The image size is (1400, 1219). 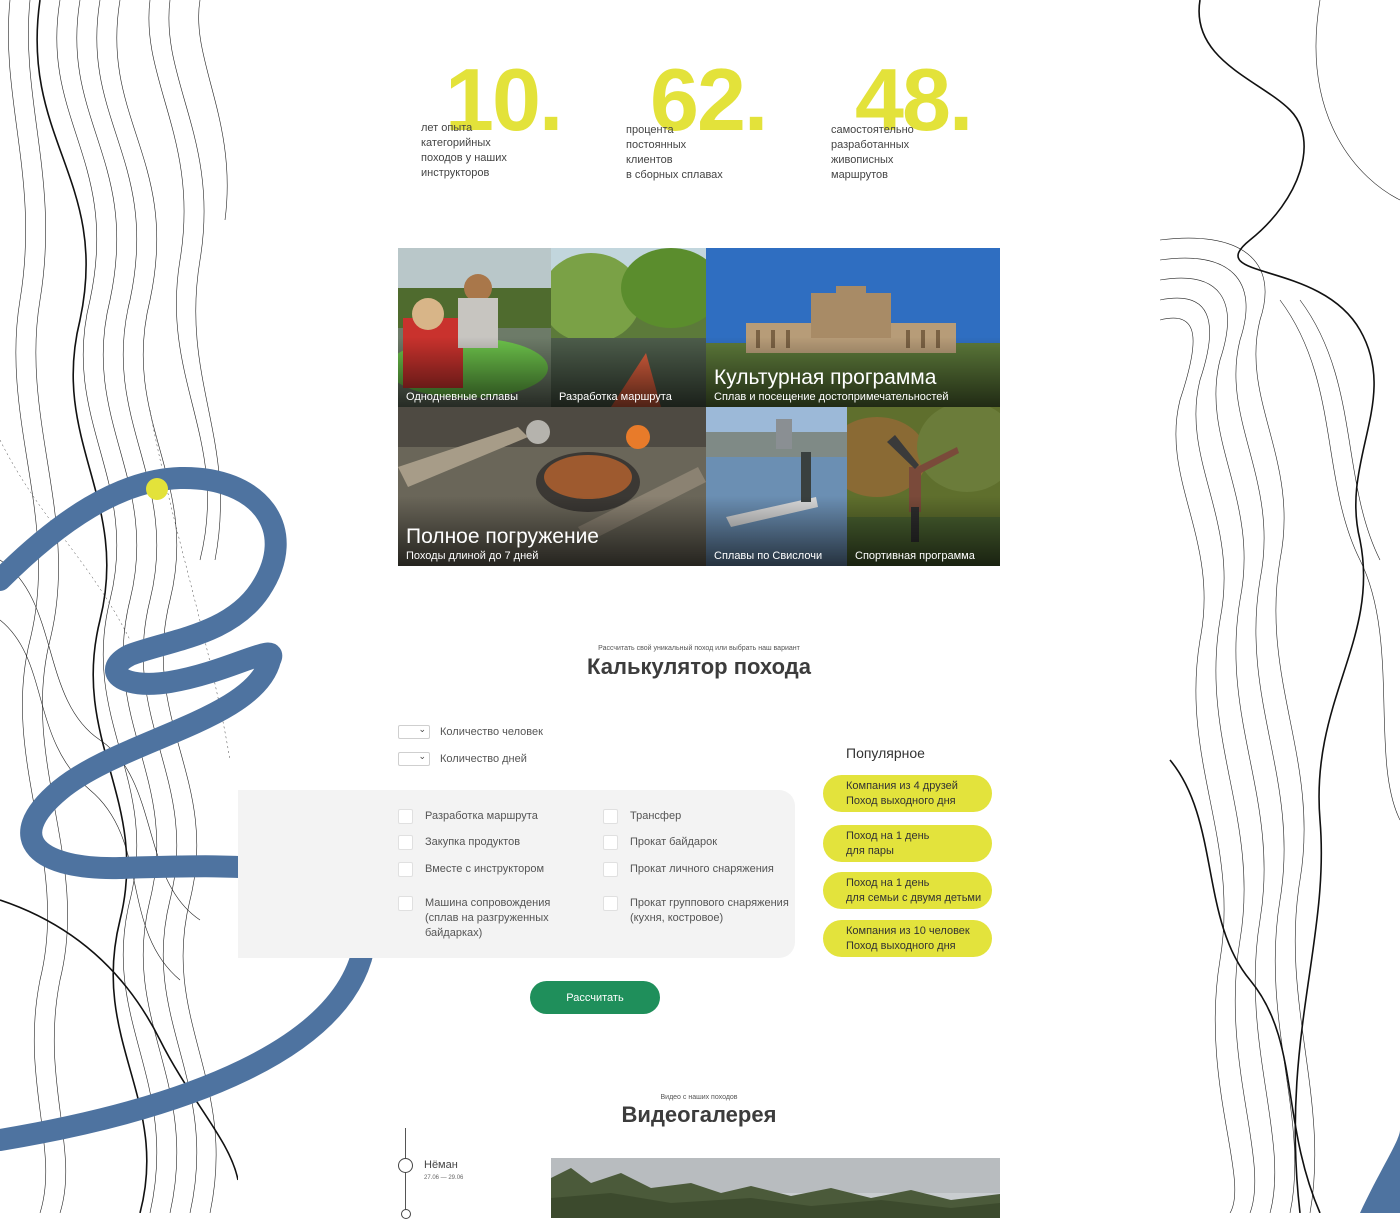 What do you see at coordinates (776, 486) in the screenshot?
I see `tile-svisloch-rafting: Сплавы по Свислочи` at bounding box center [776, 486].